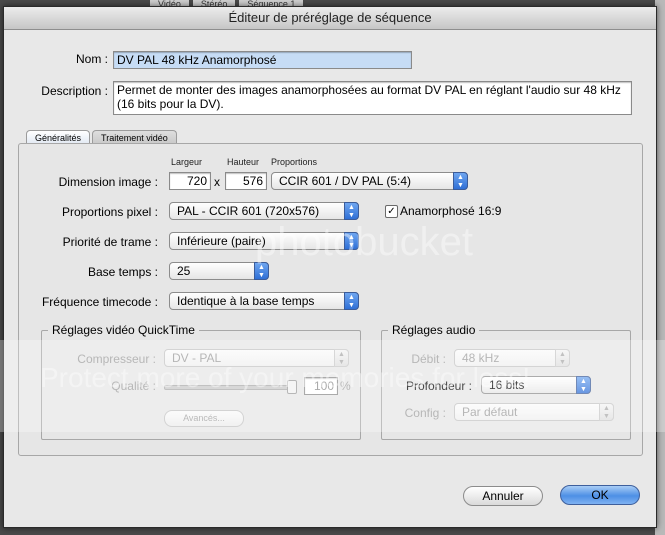  What do you see at coordinates (243, 162) in the screenshot?
I see `height-column-header: Hauteur` at bounding box center [243, 162].